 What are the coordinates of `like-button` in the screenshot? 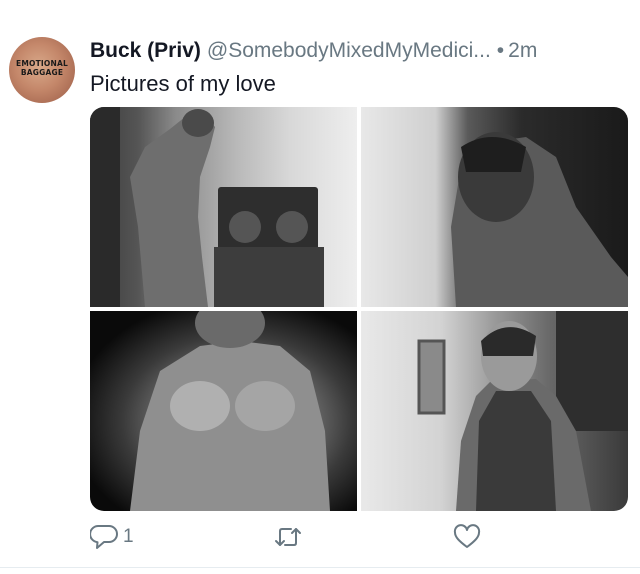 It's located at (469, 537).